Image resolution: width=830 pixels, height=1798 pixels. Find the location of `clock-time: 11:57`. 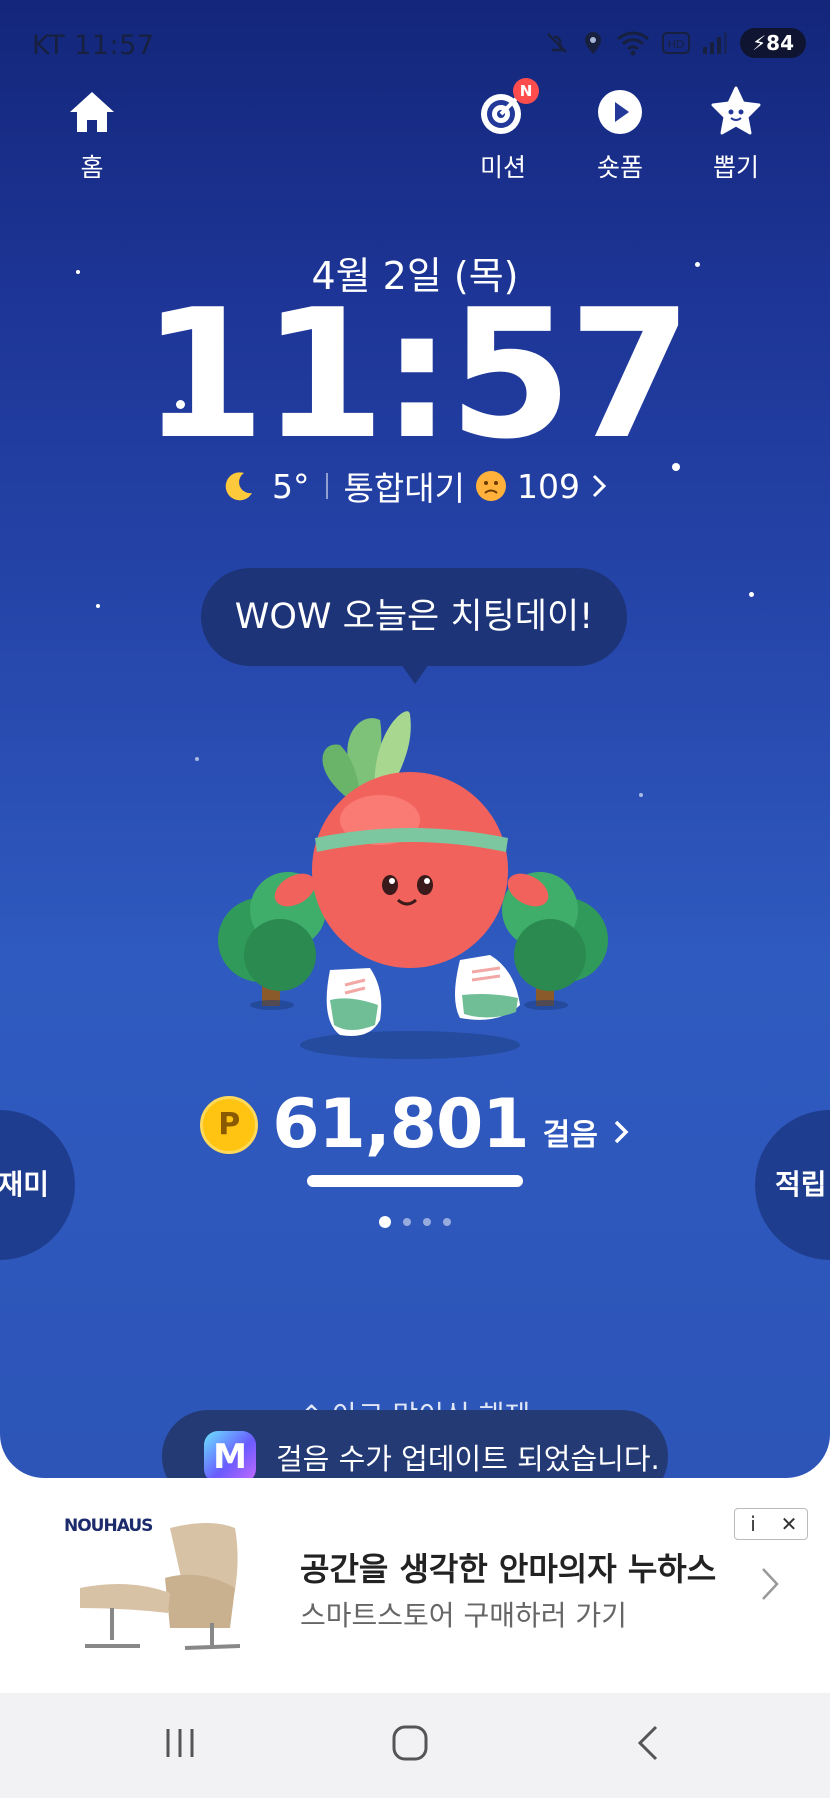

clock-time: 11:57 is located at coordinates (417, 374).